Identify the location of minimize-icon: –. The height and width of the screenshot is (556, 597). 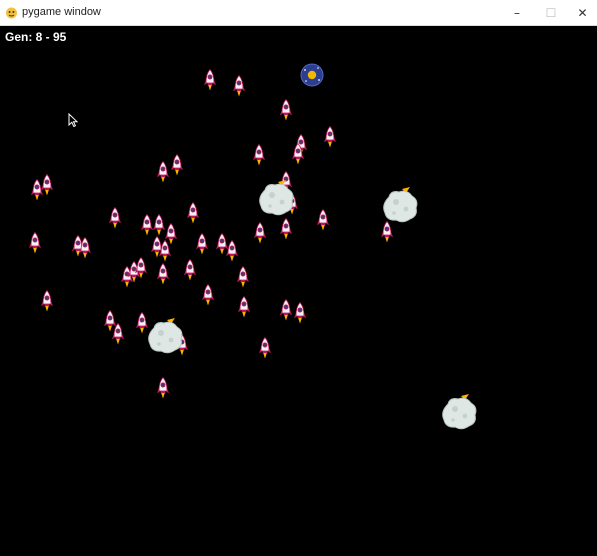
(517, 12).